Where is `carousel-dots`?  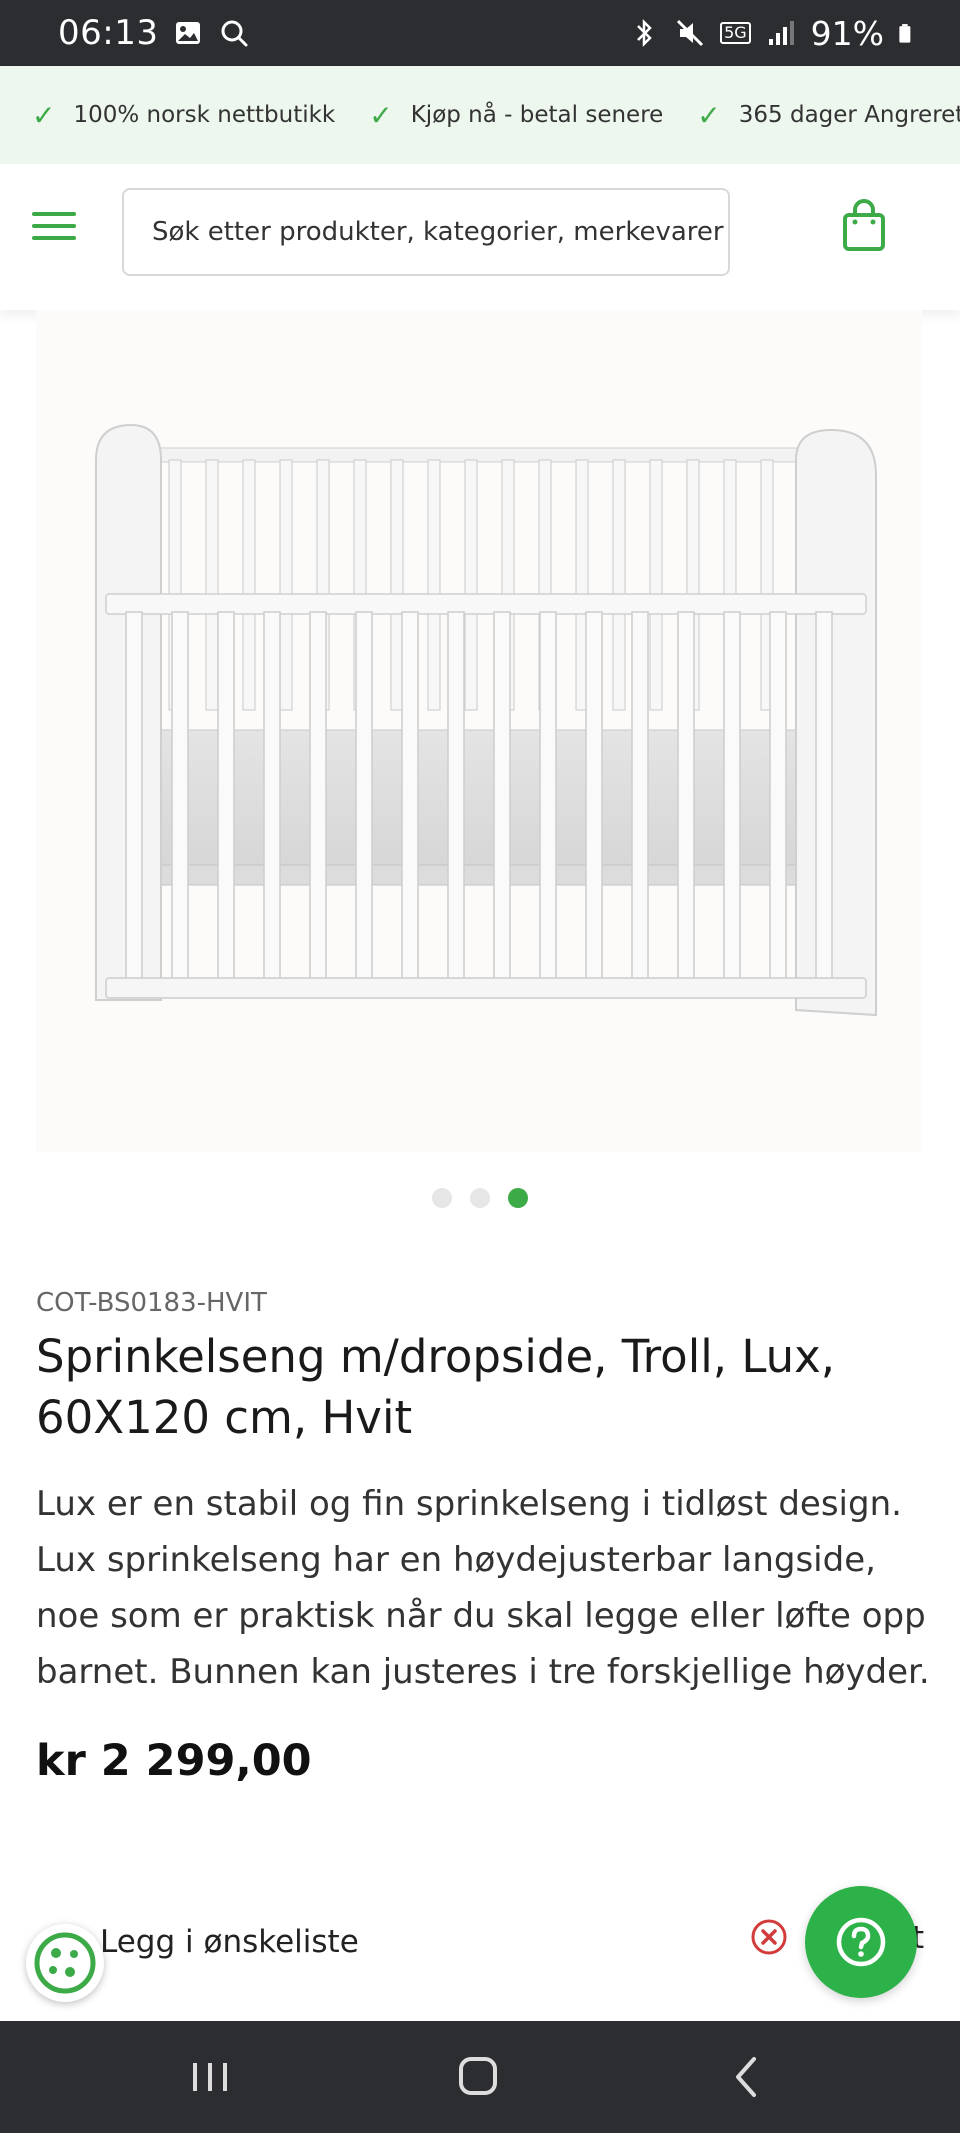 carousel-dots is located at coordinates (480, 1198).